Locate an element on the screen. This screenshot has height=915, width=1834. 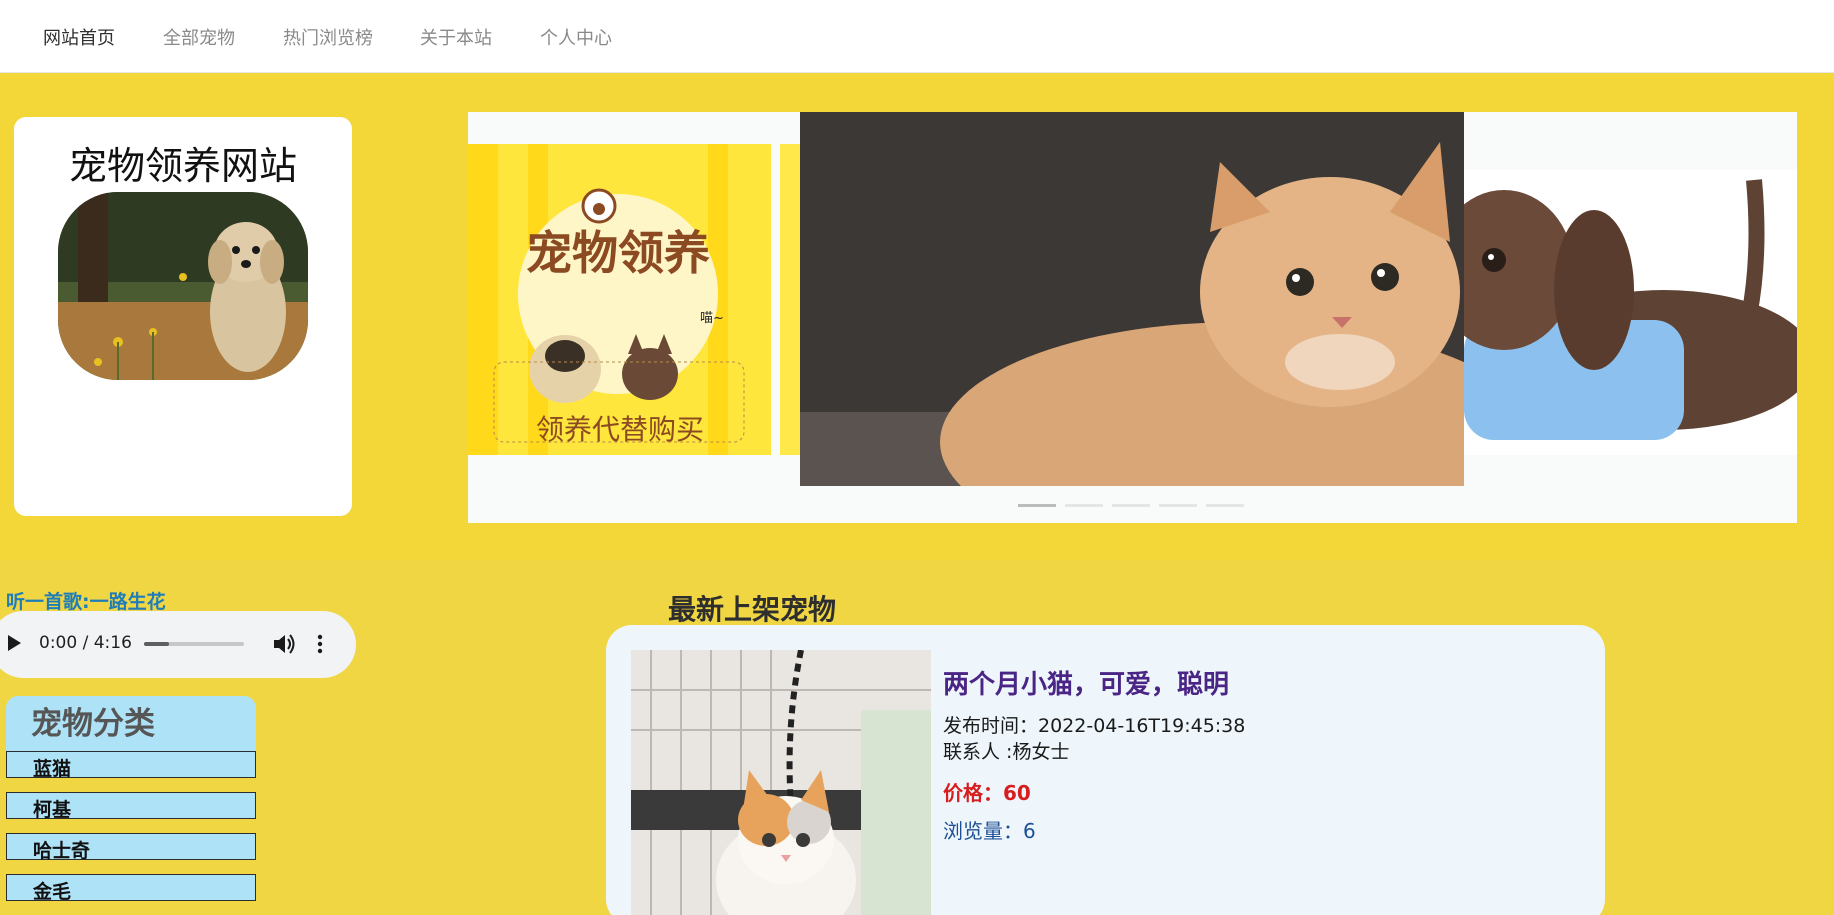
pet-views: 浏览量：6 is located at coordinates (989, 831).